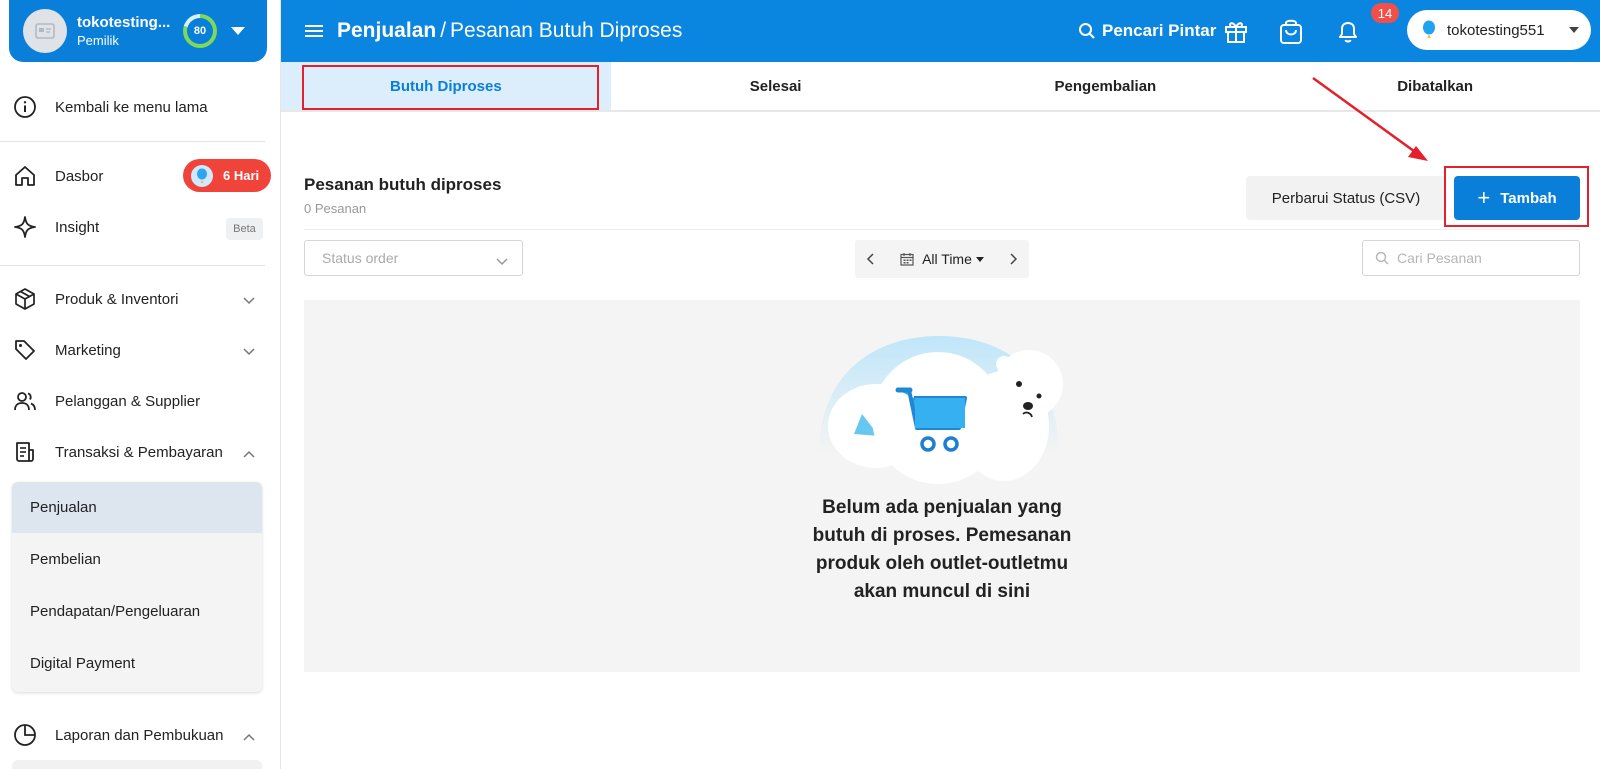 This screenshot has width=1600, height=769. I want to click on smart-search-label: Pencari Pintar, so click(1159, 30).